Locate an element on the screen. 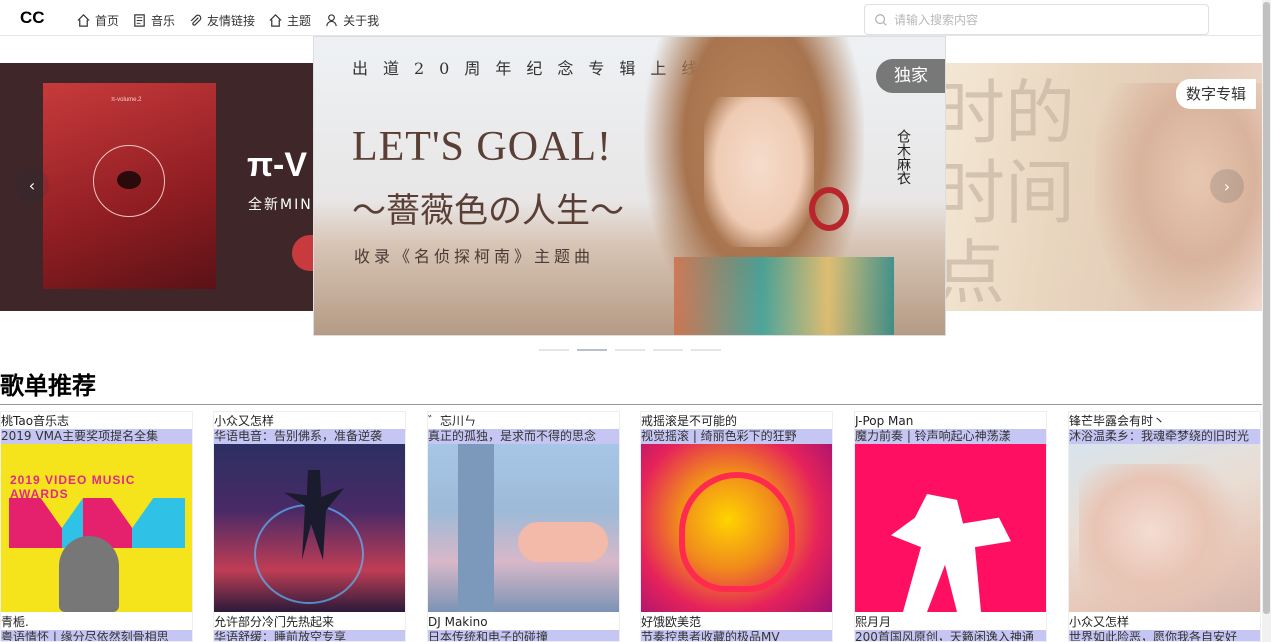 This screenshot has height=642, width=1271. document-icon is located at coordinates (139, 20).